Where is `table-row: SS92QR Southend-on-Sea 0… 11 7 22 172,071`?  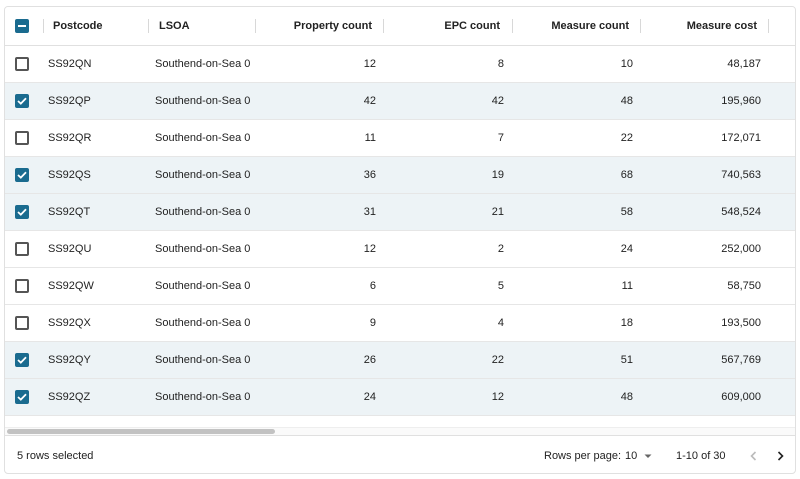
table-row: SS92QR Southend-on-Sea 0… 11 7 22 172,071 is located at coordinates (400, 138).